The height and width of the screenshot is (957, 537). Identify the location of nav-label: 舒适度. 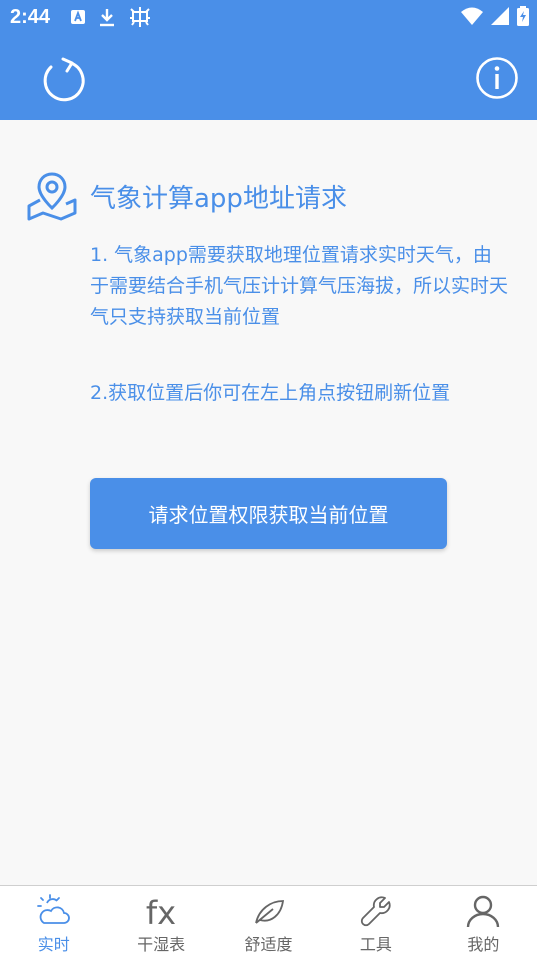
(268, 944).